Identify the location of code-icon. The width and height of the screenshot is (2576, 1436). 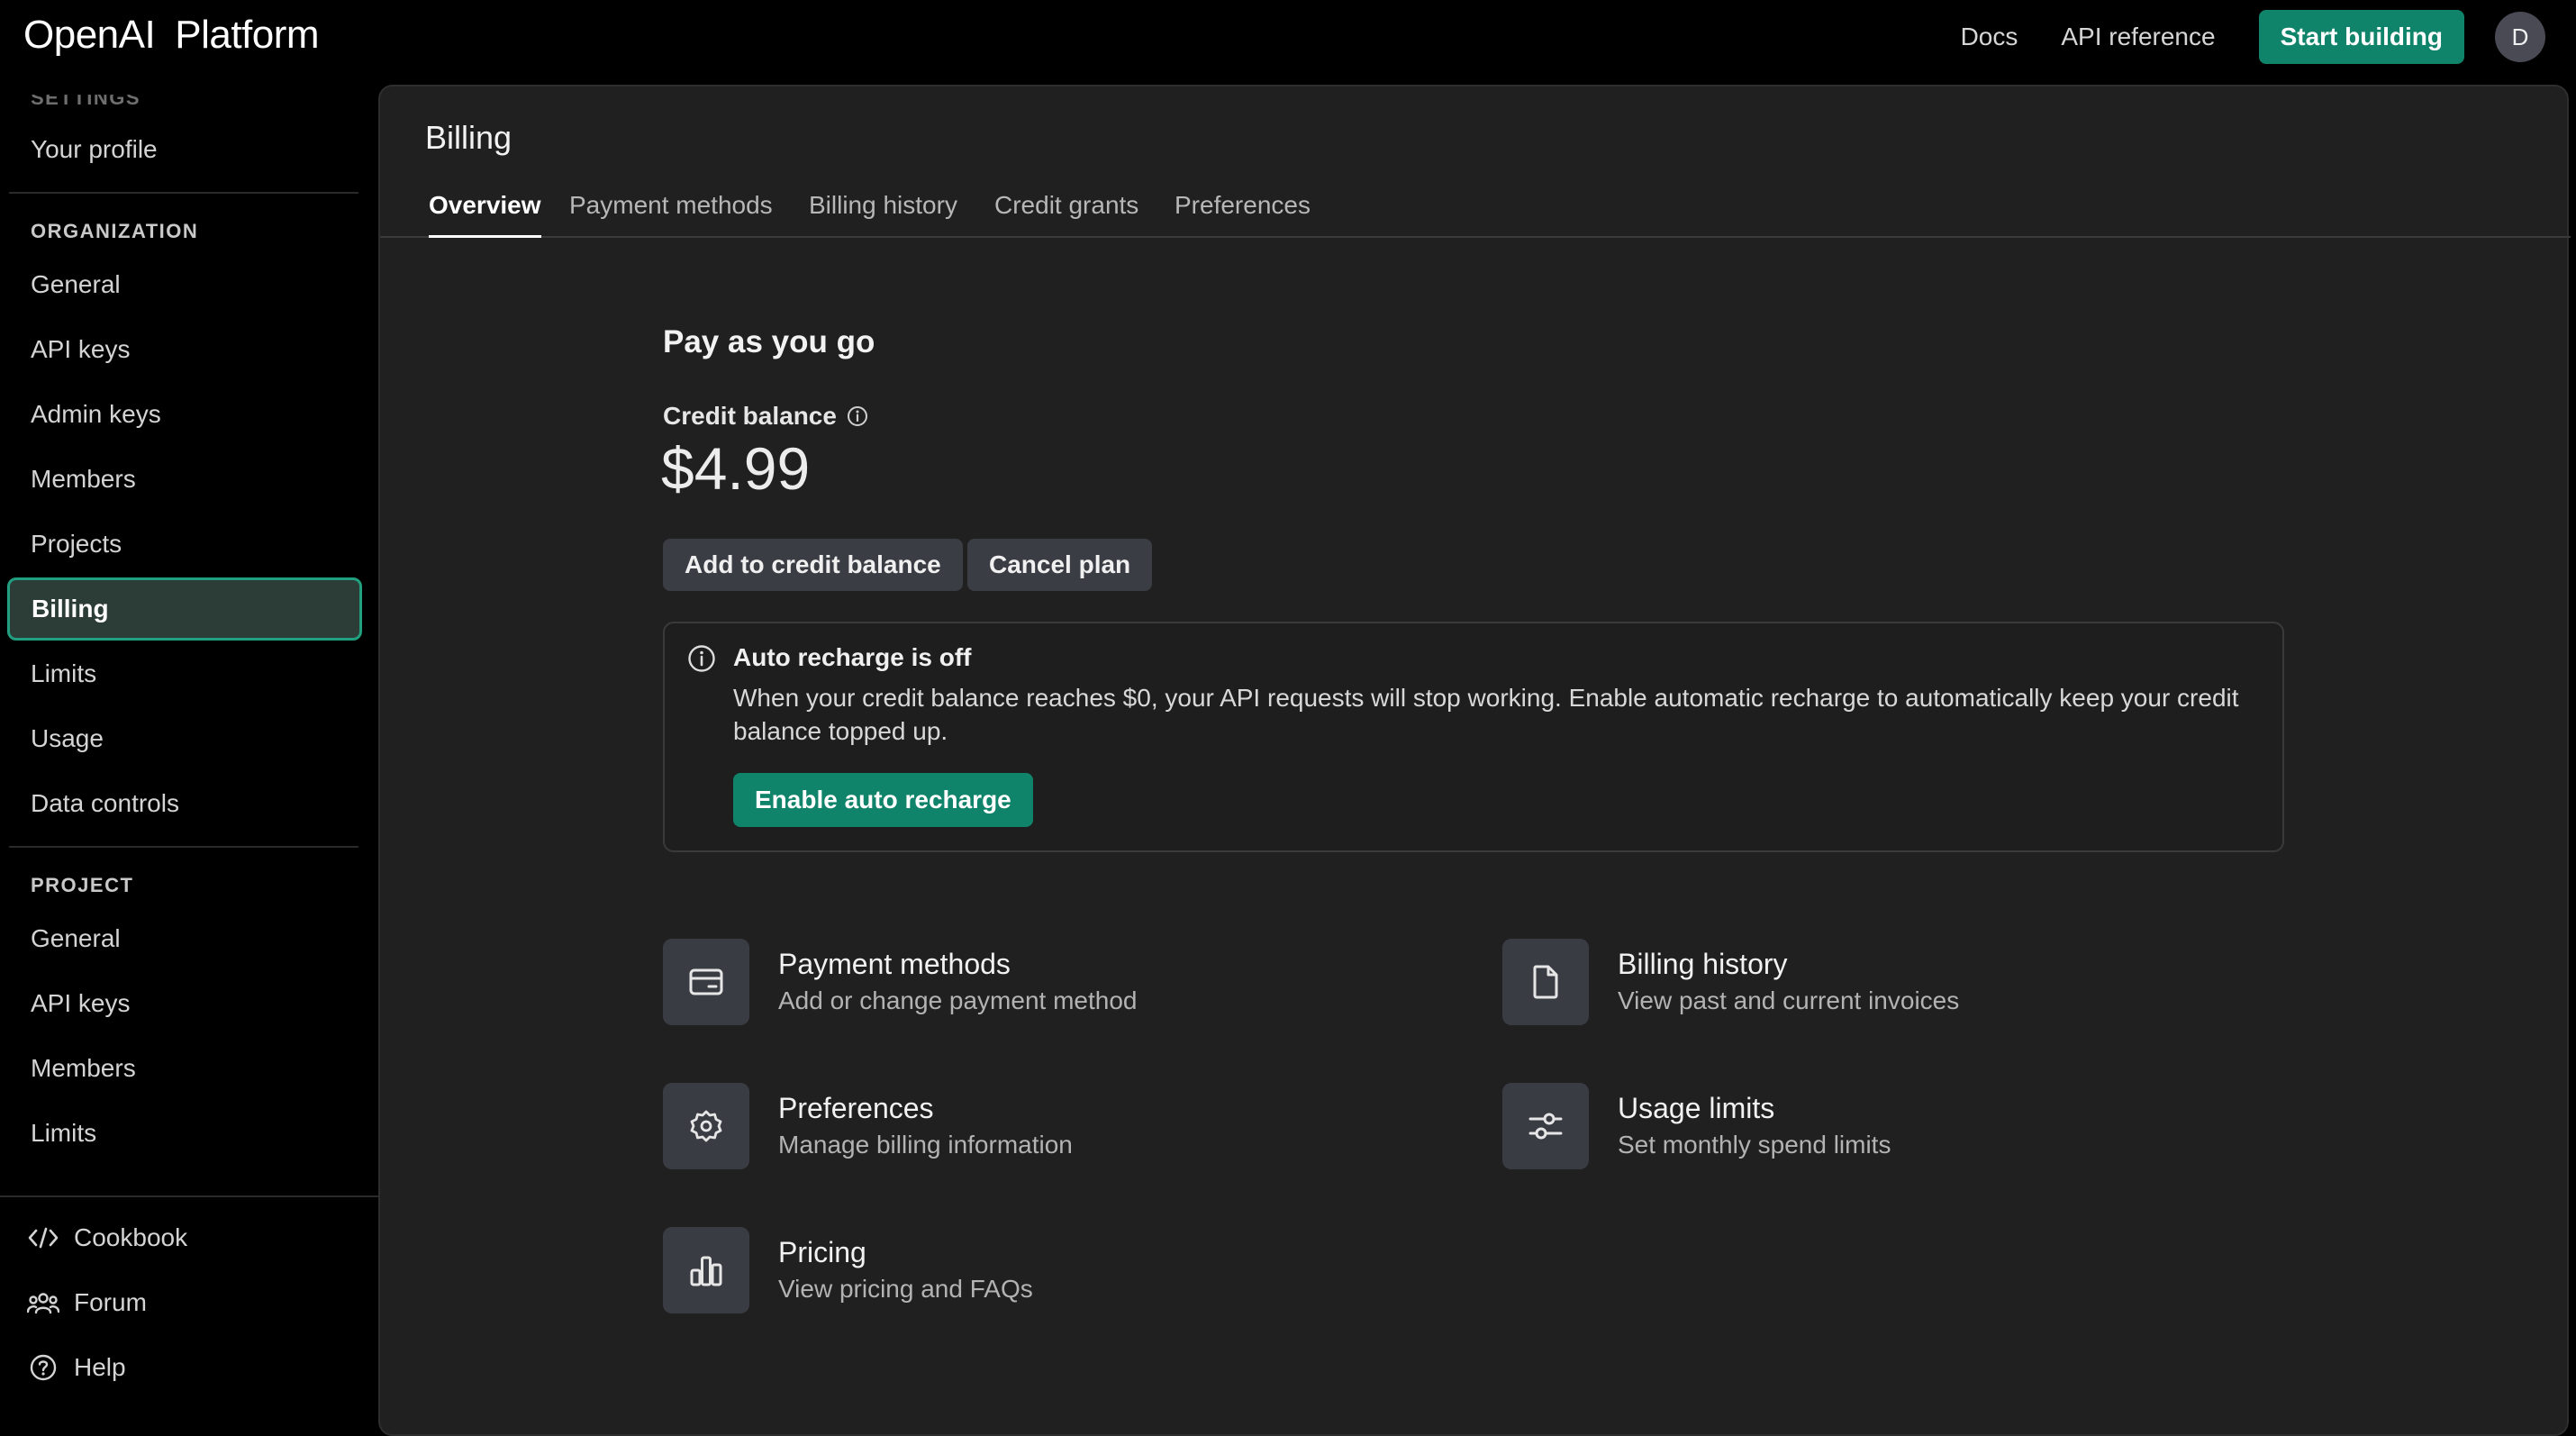
(44, 1238).